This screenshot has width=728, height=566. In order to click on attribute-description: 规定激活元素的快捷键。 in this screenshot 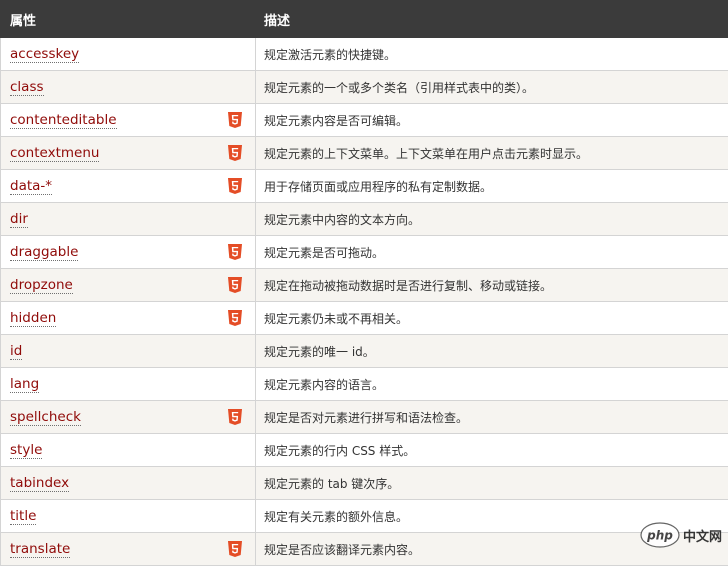, I will do `click(491, 54)`.